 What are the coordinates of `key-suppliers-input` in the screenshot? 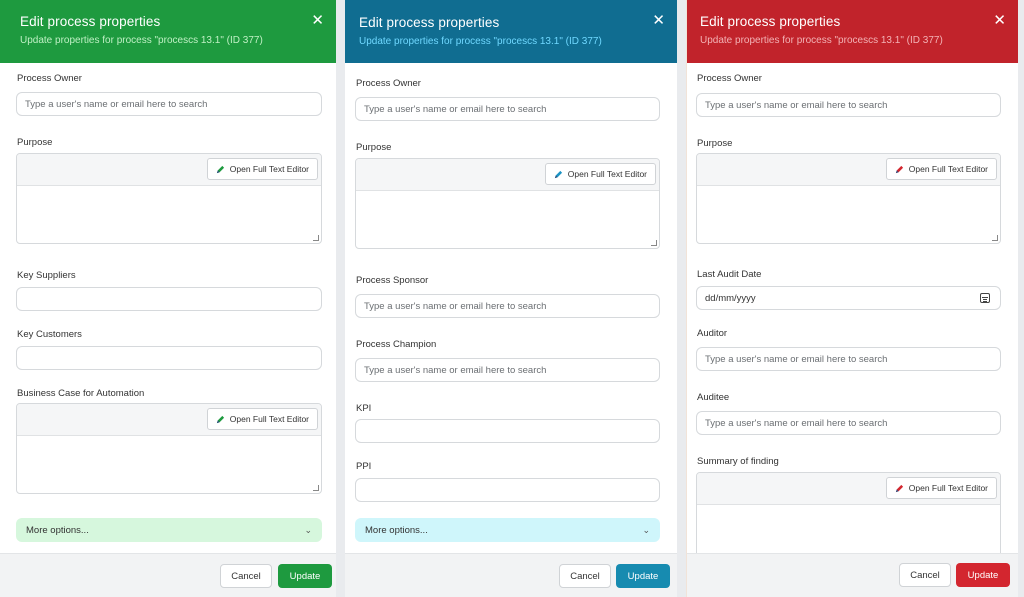 It's located at (169, 299).